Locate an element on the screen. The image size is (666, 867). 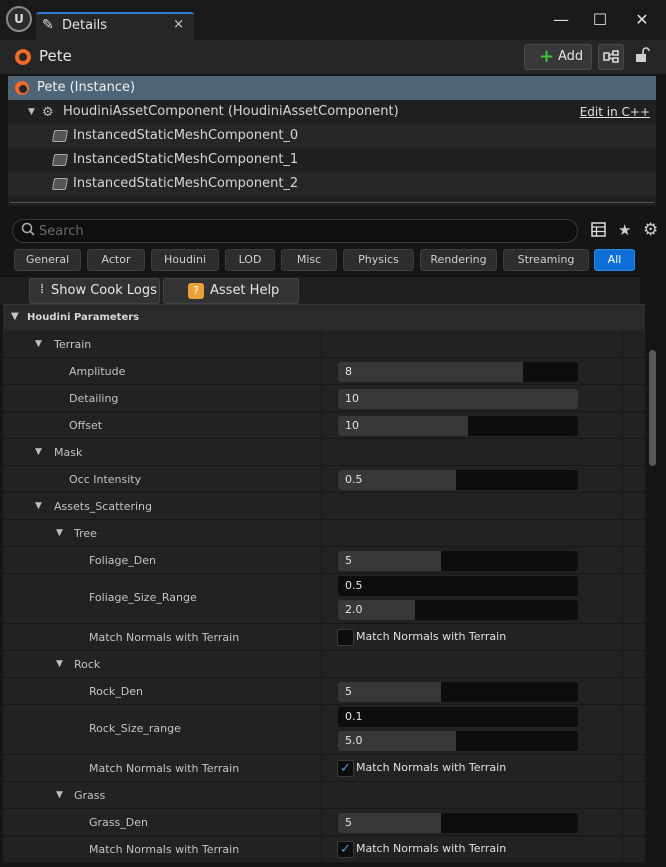
grass-match-normals-checkbox: ✓ is located at coordinates (345, 849).